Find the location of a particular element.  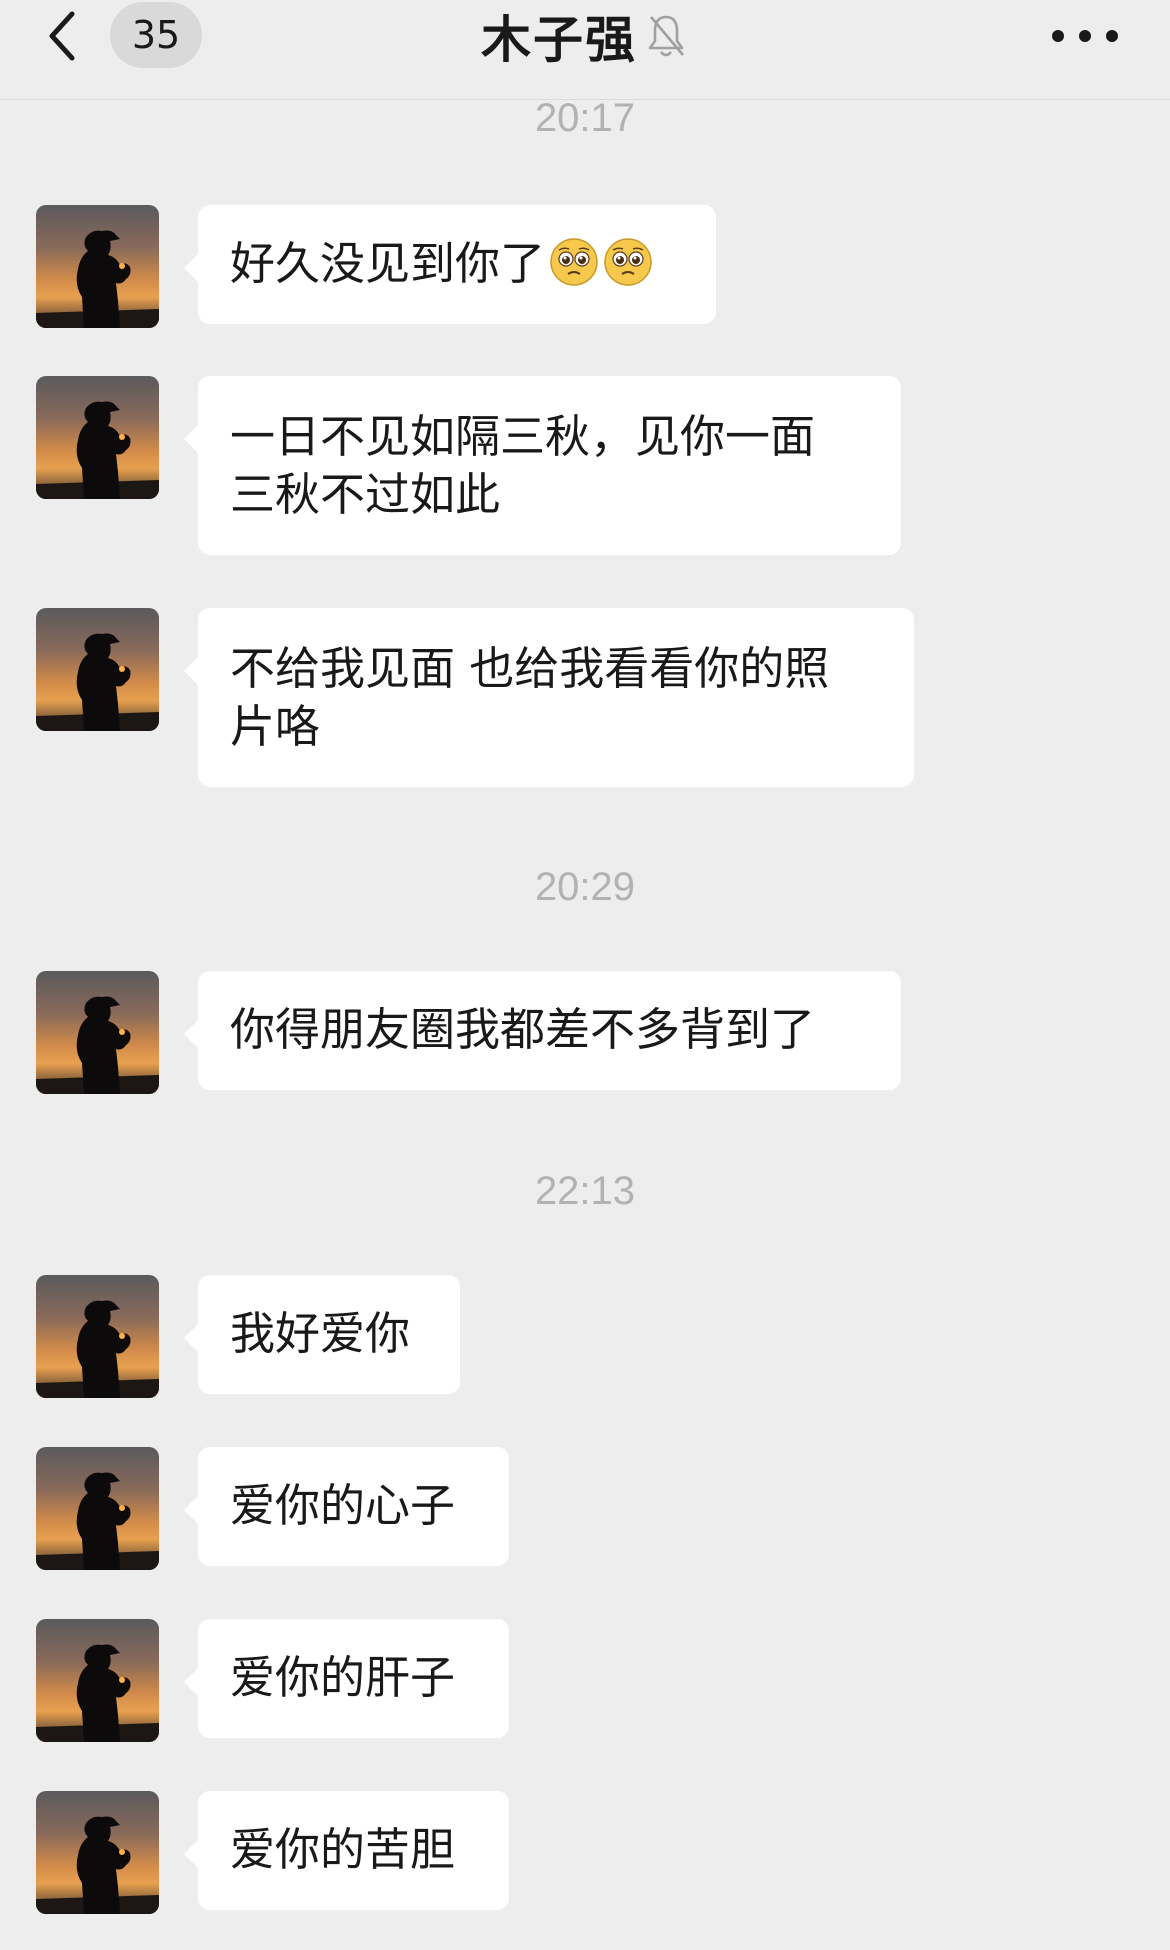

message-bubble: 一日不见如隔三秋，见你一面 三秋不过如此 is located at coordinates (542, 465).